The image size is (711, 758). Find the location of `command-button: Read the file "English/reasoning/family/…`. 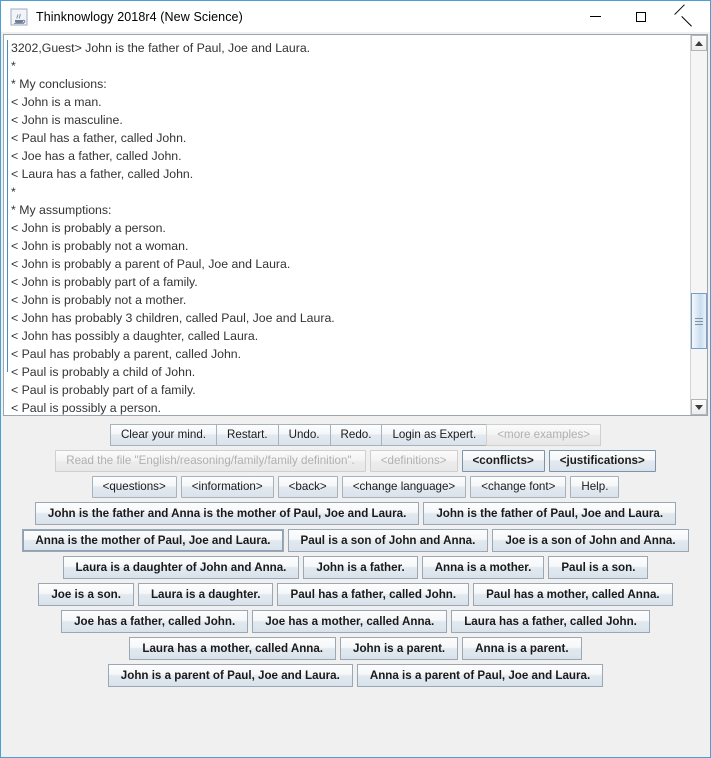

command-button: Read the file "English/reasoning/family/… is located at coordinates (210, 461).